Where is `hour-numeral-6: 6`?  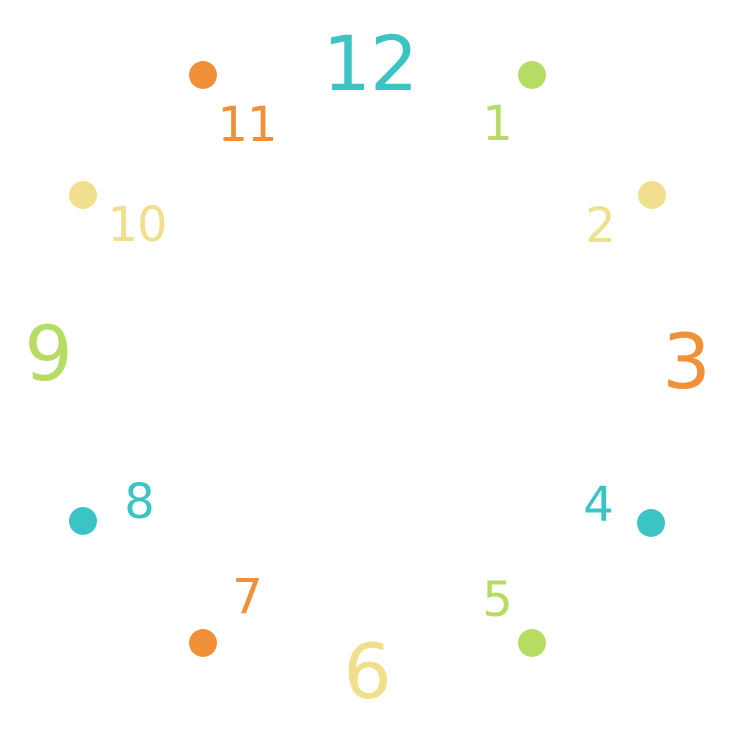
hour-numeral-6: 6 is located at coordinates (367, 671).